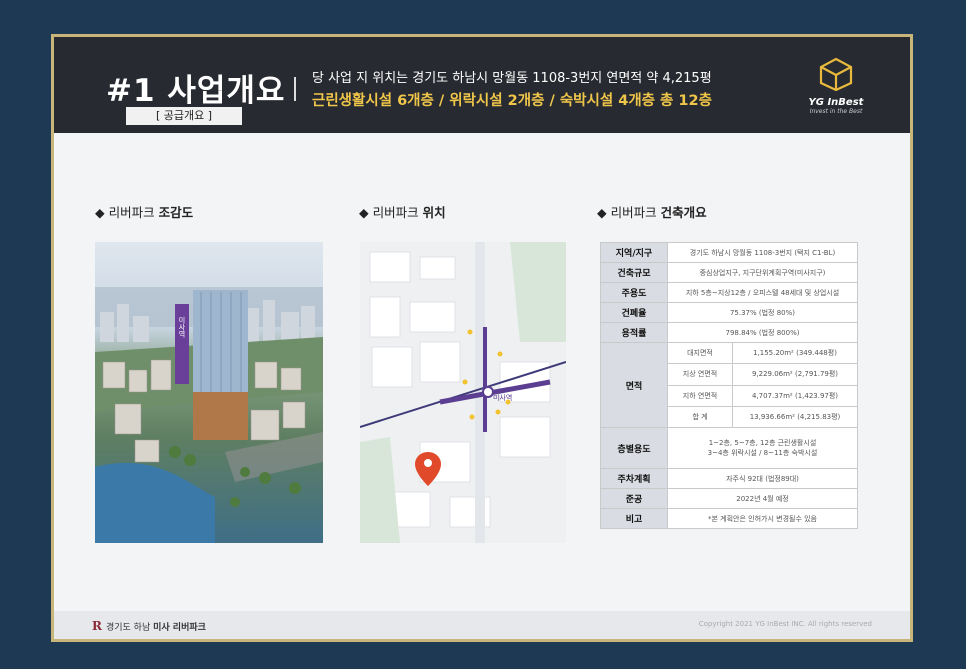 Image resolution: width=966 pixels, height=669 pixels. I want to click on floor-summary: 근린생활시설 6개층 / 위락시설 2개층 / 숙박시설 4개층 총 12층, so click(512, 101).